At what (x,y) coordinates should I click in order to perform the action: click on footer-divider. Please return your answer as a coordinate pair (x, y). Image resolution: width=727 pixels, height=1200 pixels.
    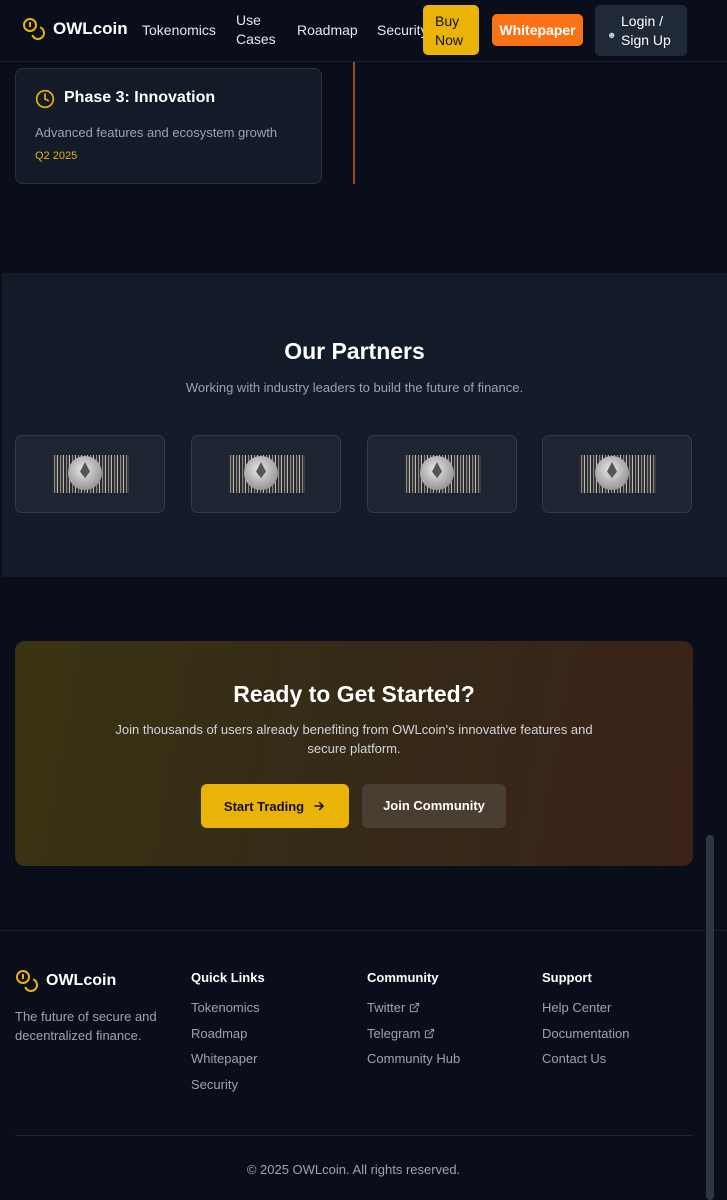
    Looking at the image, I should click on (354, 1135).